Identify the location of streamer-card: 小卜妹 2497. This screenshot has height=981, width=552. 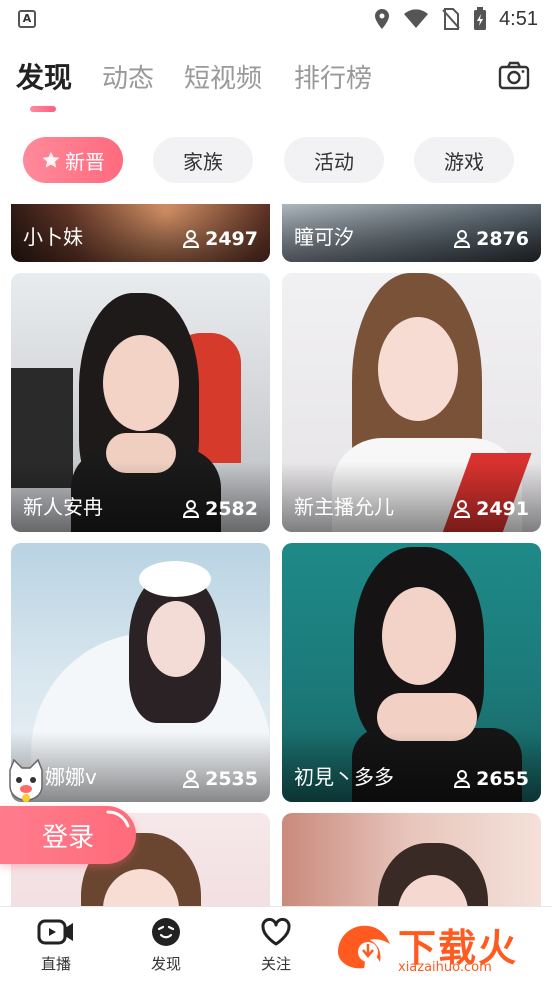
(140, 233).